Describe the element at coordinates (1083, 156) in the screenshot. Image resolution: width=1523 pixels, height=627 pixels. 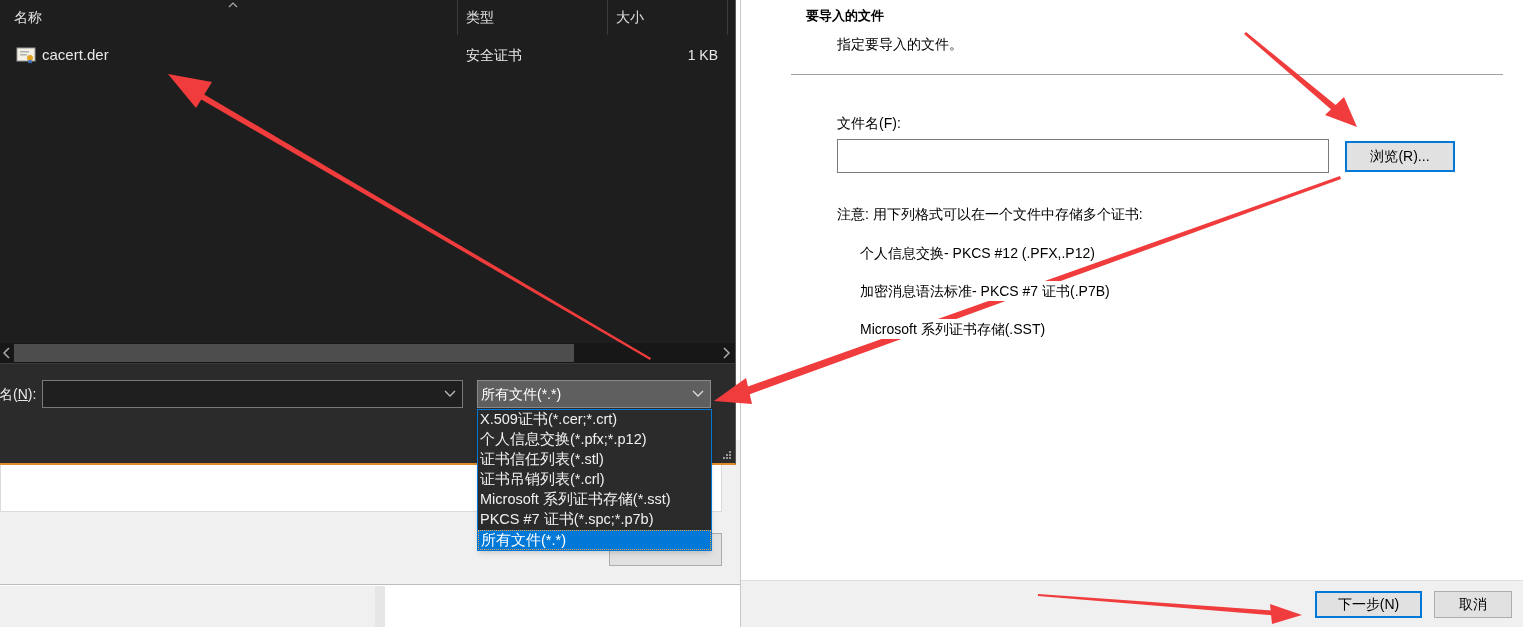
I see `file-name-field` at that location.